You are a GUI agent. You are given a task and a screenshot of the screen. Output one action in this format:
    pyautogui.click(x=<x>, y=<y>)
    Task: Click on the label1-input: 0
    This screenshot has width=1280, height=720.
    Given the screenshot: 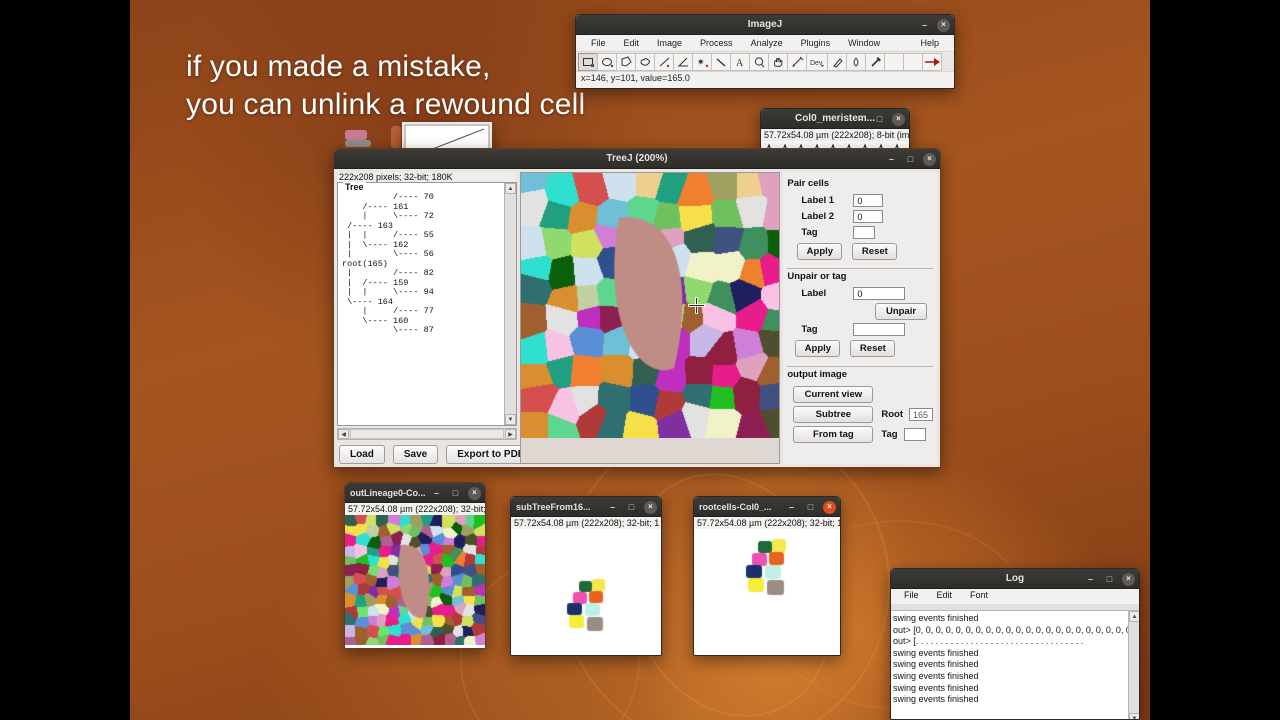 What is the action you would take?
    pyautogui.click(x=868, y=200)
    